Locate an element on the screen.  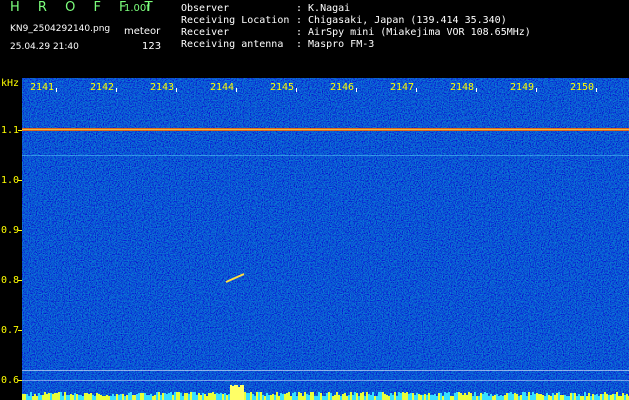
time-tick-label: 2148 is located at coordinates (462, 87).